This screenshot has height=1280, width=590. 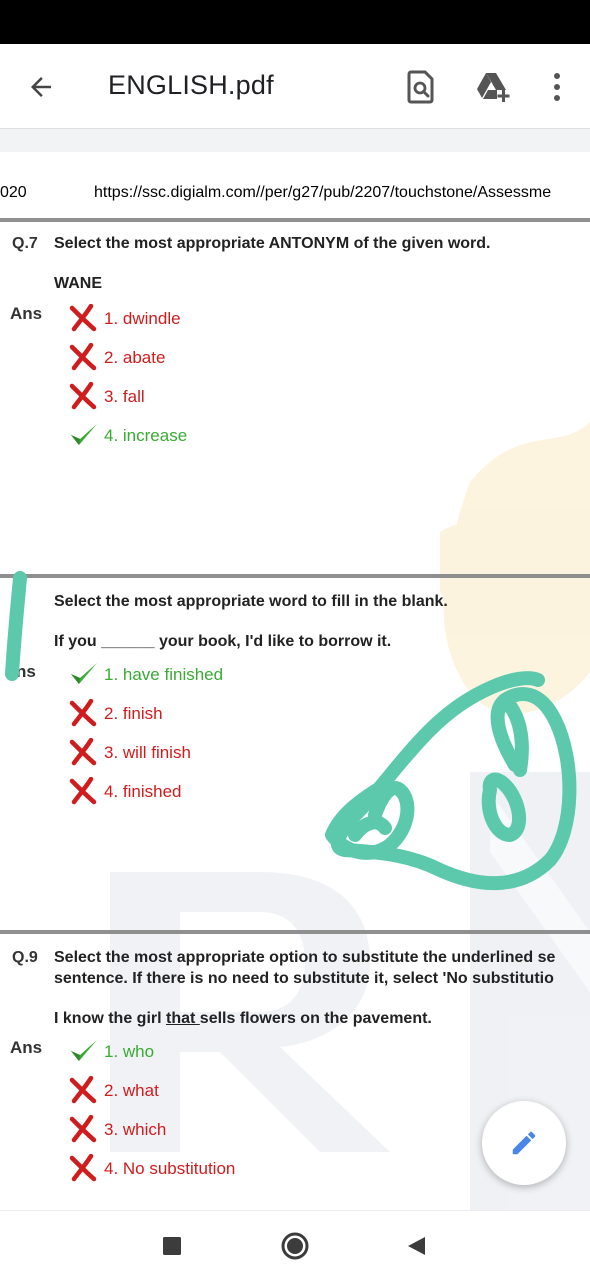 I want to click on answer-option: 4. increase, so click(x=127, y=436).